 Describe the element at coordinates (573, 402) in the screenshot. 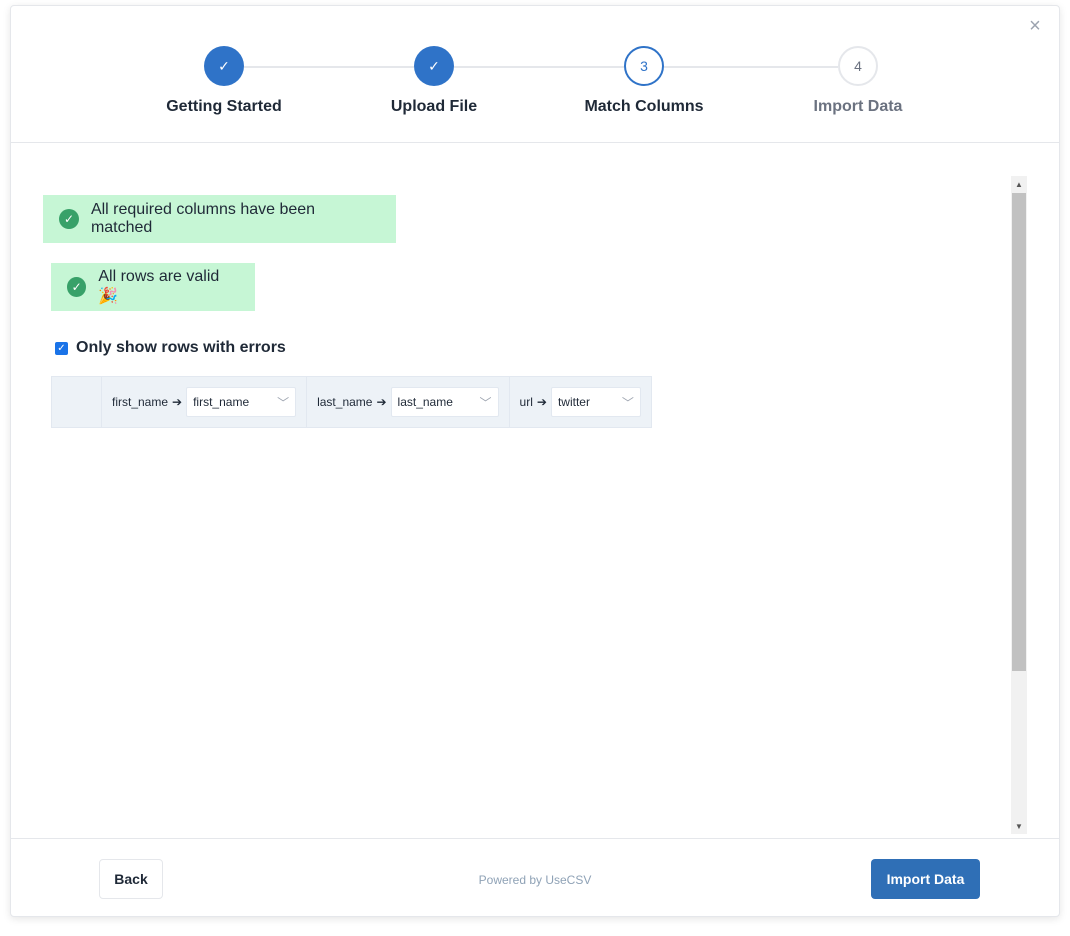

I see `select-value: twitter` at that location.